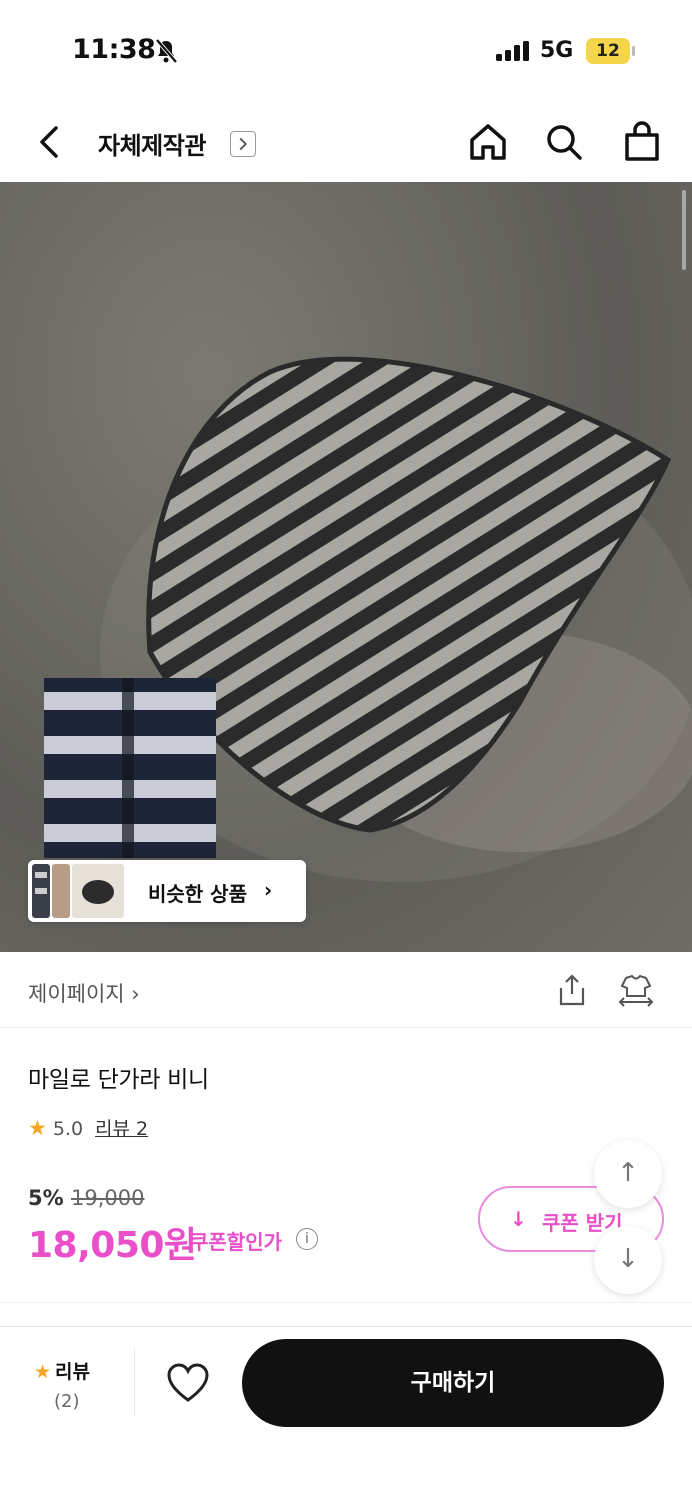 Image resolution: width=692 pixels, height=1500 pixels. I want to click on review-tab-label: 리뷰, so click(73, 1372).